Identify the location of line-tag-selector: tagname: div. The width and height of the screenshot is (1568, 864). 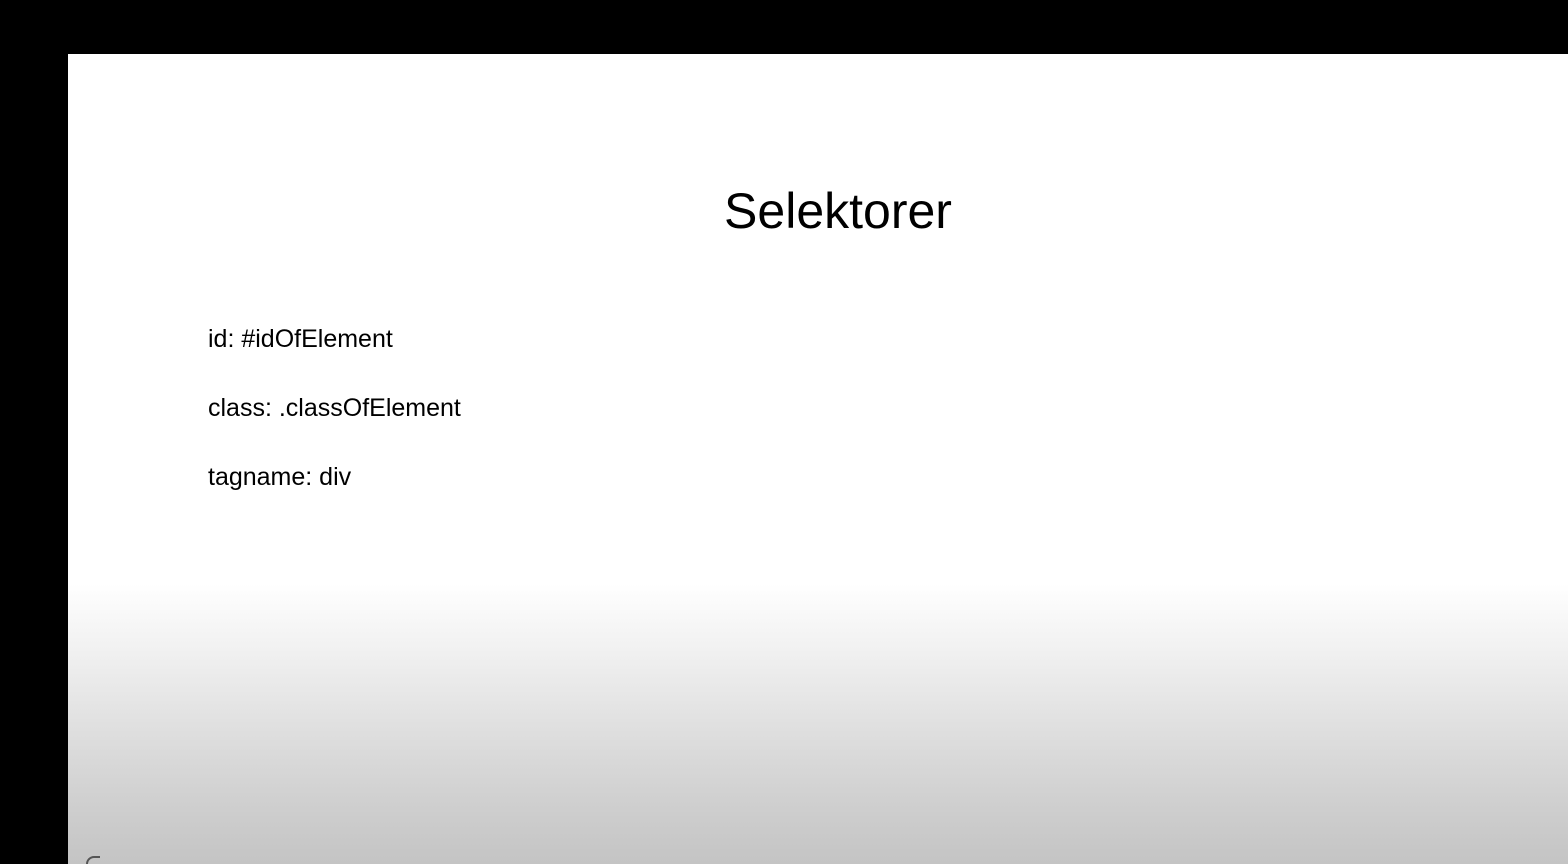
(280, 477).